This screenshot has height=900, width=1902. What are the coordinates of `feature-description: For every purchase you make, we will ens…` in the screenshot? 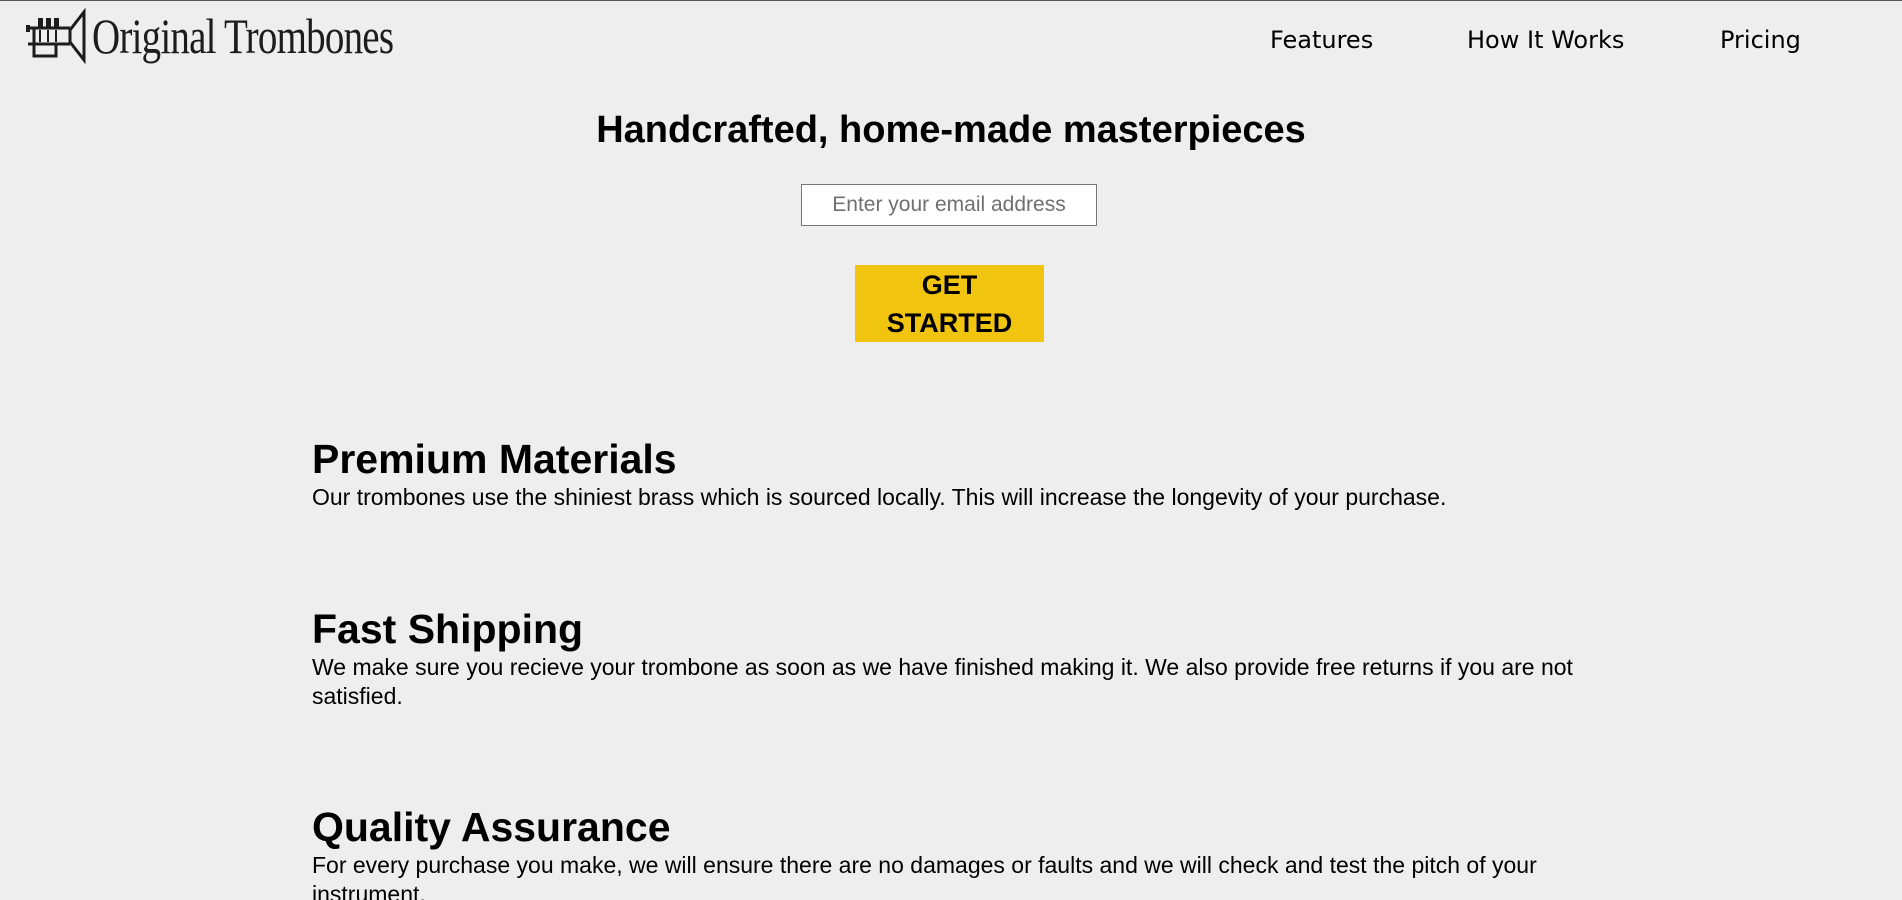 It's located at (924, 876).